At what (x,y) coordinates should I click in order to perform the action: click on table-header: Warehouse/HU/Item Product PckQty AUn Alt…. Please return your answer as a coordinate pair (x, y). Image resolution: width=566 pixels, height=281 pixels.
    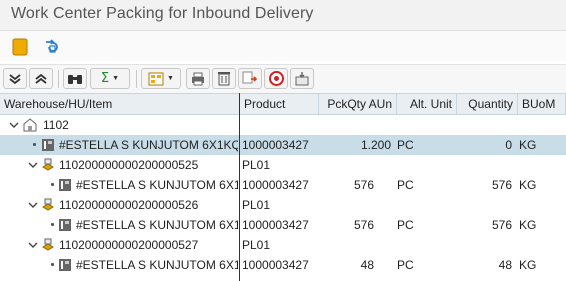
    Looking at the image, I should click on (283, 104).